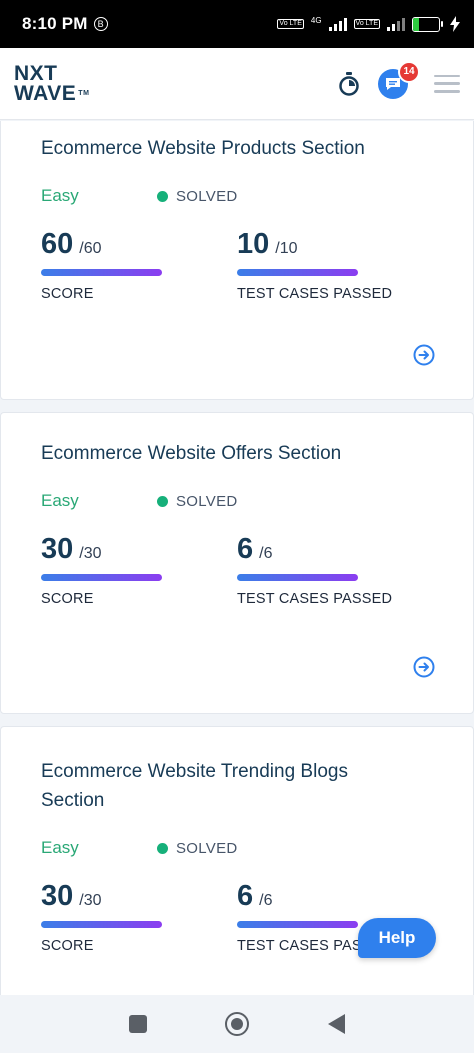 The width and height of the screenshot is (474, 1053). I want to click on score-value: 60, so click(57, 244).